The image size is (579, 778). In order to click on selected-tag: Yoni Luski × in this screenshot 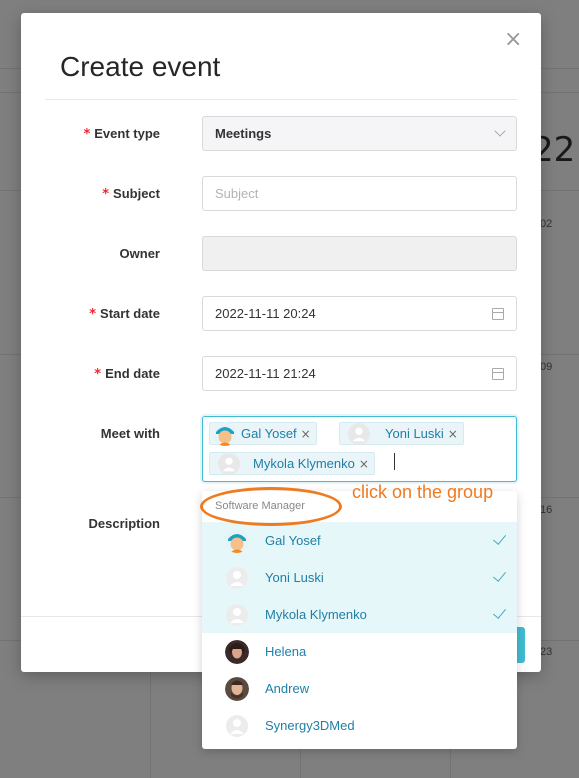, I will do `click(401, 433)`.